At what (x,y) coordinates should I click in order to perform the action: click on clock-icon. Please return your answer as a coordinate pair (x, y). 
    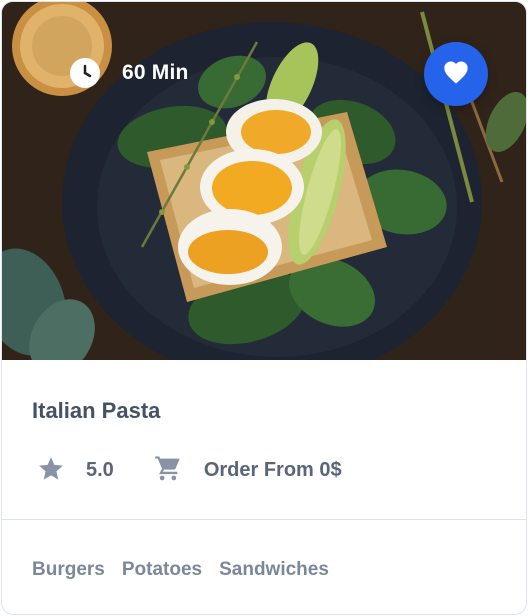
    Looking at the image, I should click on (85, 73).